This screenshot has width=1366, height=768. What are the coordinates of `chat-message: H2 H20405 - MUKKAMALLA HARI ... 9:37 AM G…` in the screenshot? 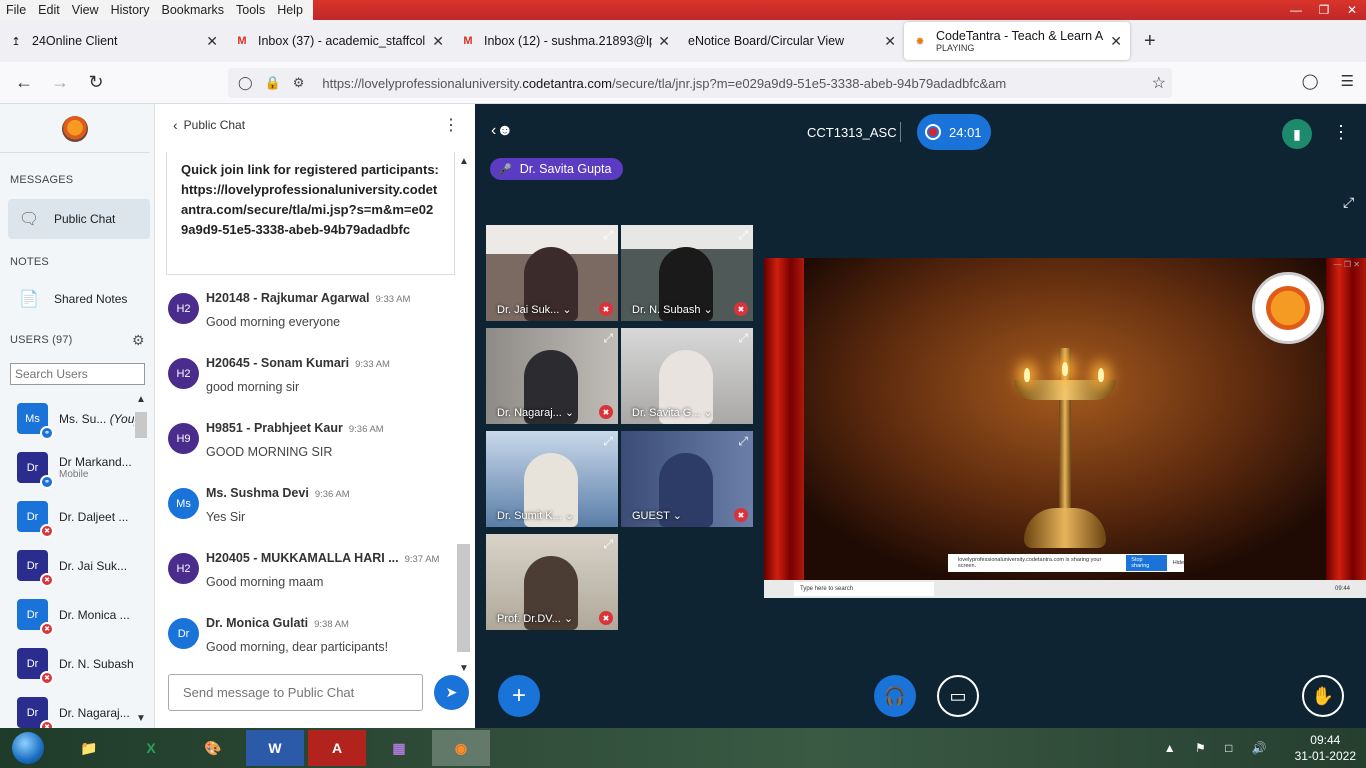 It's located at (308, 572).